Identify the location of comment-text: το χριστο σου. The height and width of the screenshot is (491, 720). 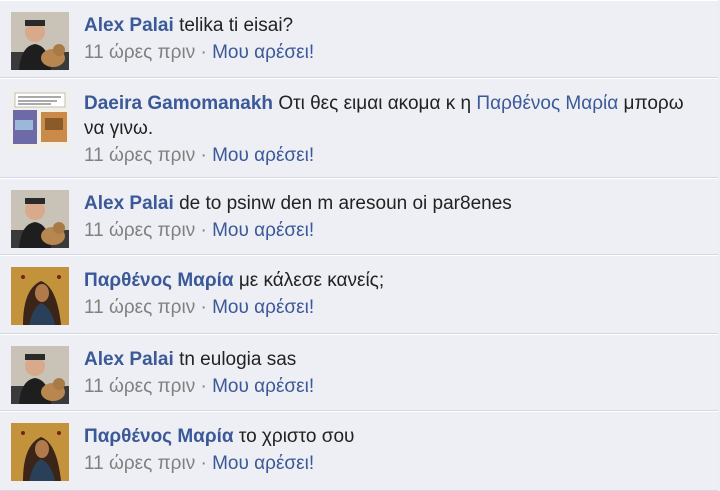
(296, 436).